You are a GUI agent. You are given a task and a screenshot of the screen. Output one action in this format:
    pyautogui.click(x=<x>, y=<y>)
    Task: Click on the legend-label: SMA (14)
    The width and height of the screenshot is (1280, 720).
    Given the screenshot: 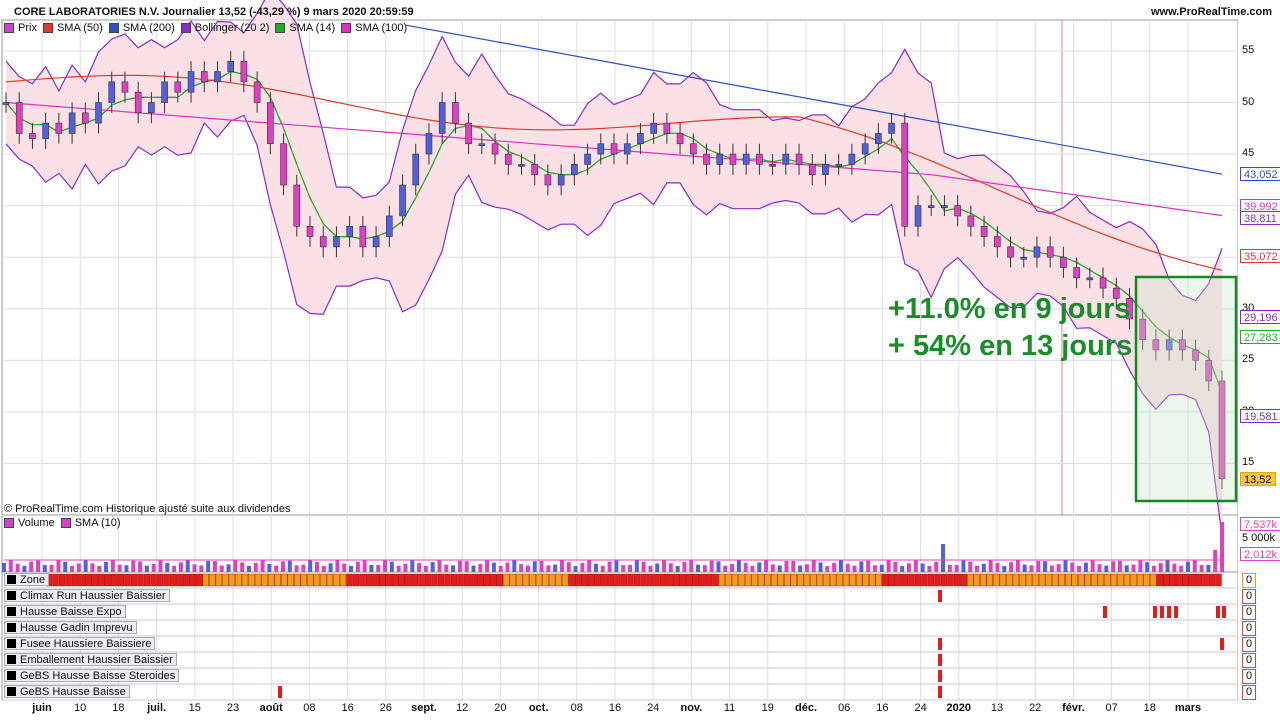 What is the action you would take?
    pyautogui.click(x=312, y=28)
    